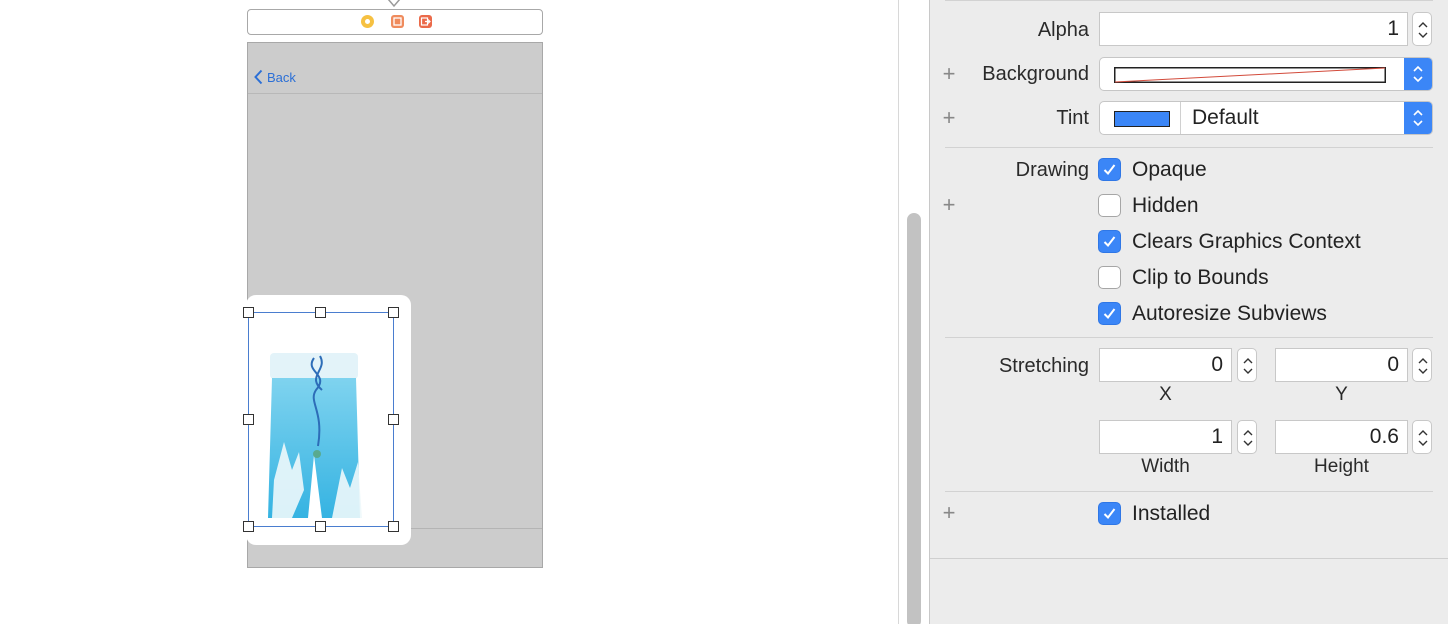  Describe the element at coordinates (1180, 118) in the screenshot. I see `tint-popup-divider` at that location.